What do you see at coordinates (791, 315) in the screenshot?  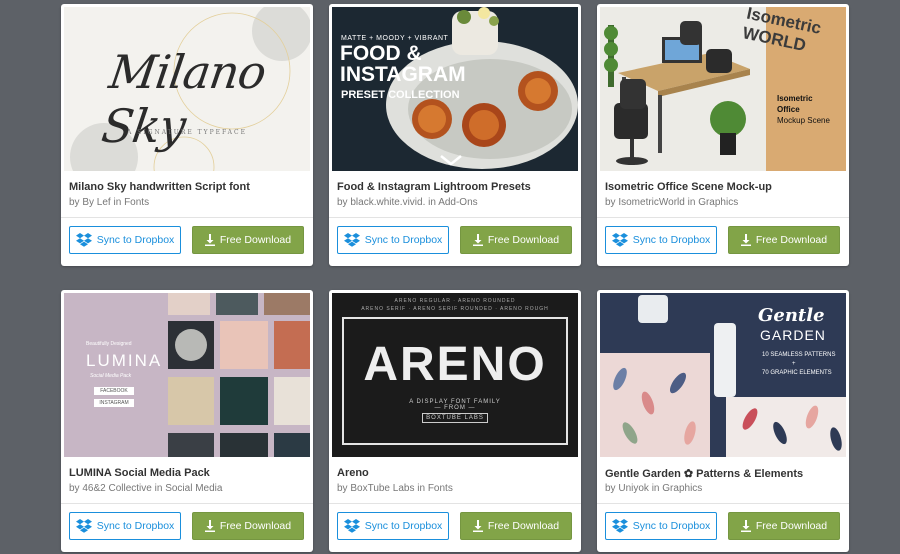 I see `thumb-name-a: Gentle` at bounding box center [791, 315].